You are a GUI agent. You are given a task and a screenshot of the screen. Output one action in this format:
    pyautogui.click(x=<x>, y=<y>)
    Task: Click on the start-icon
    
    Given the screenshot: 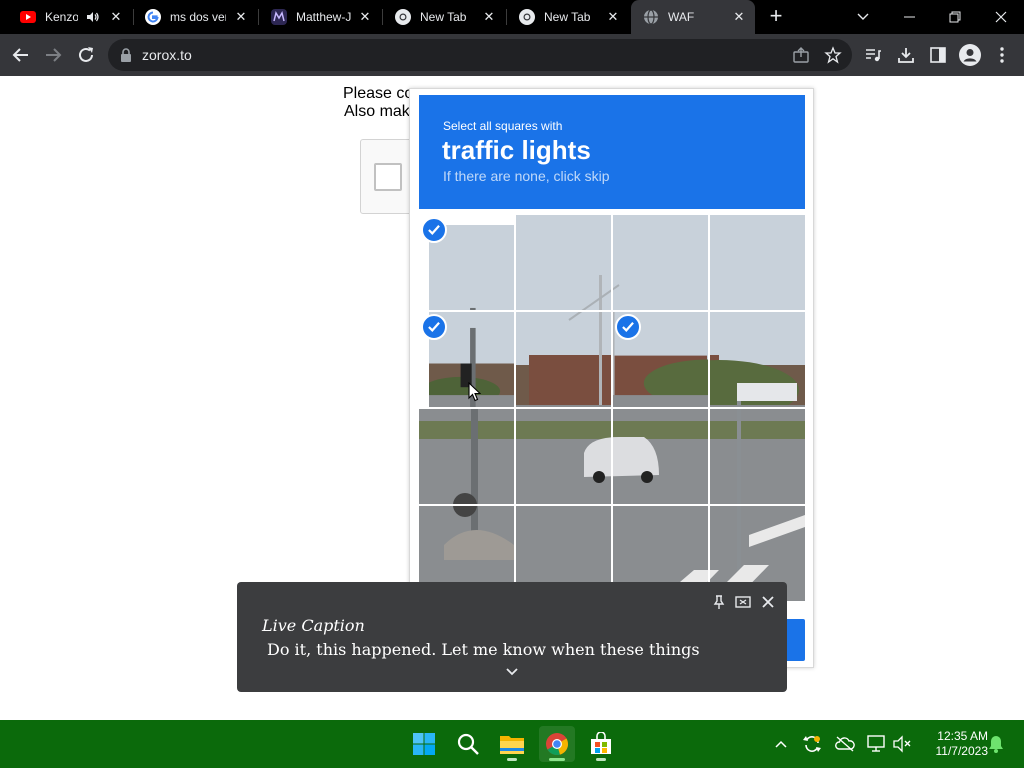 What is the action you would take?
    pyautogui.click(x=424, y=744)
    